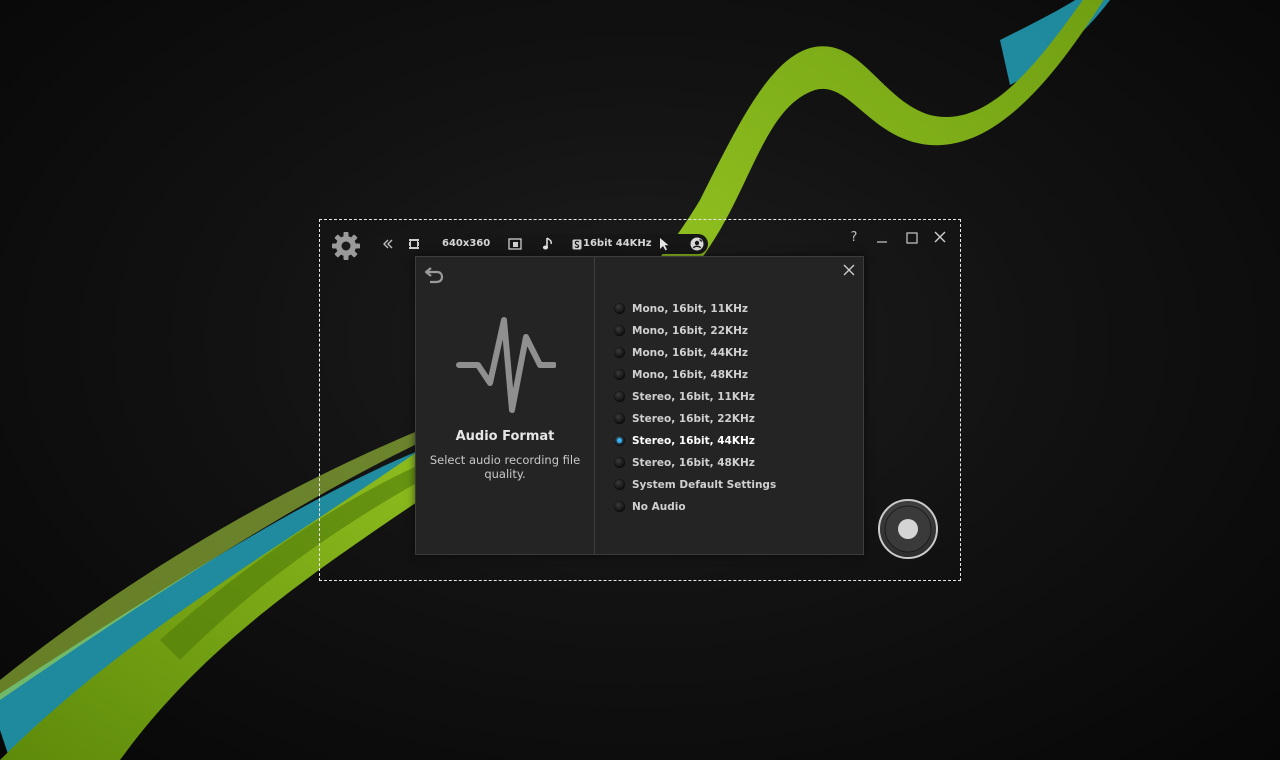 This screenshot has height=760, width=1280. What do you see at coordinates (695, 507) in the screenshot?
I see `format-option: No Audio` at bounding box center [695, 507].